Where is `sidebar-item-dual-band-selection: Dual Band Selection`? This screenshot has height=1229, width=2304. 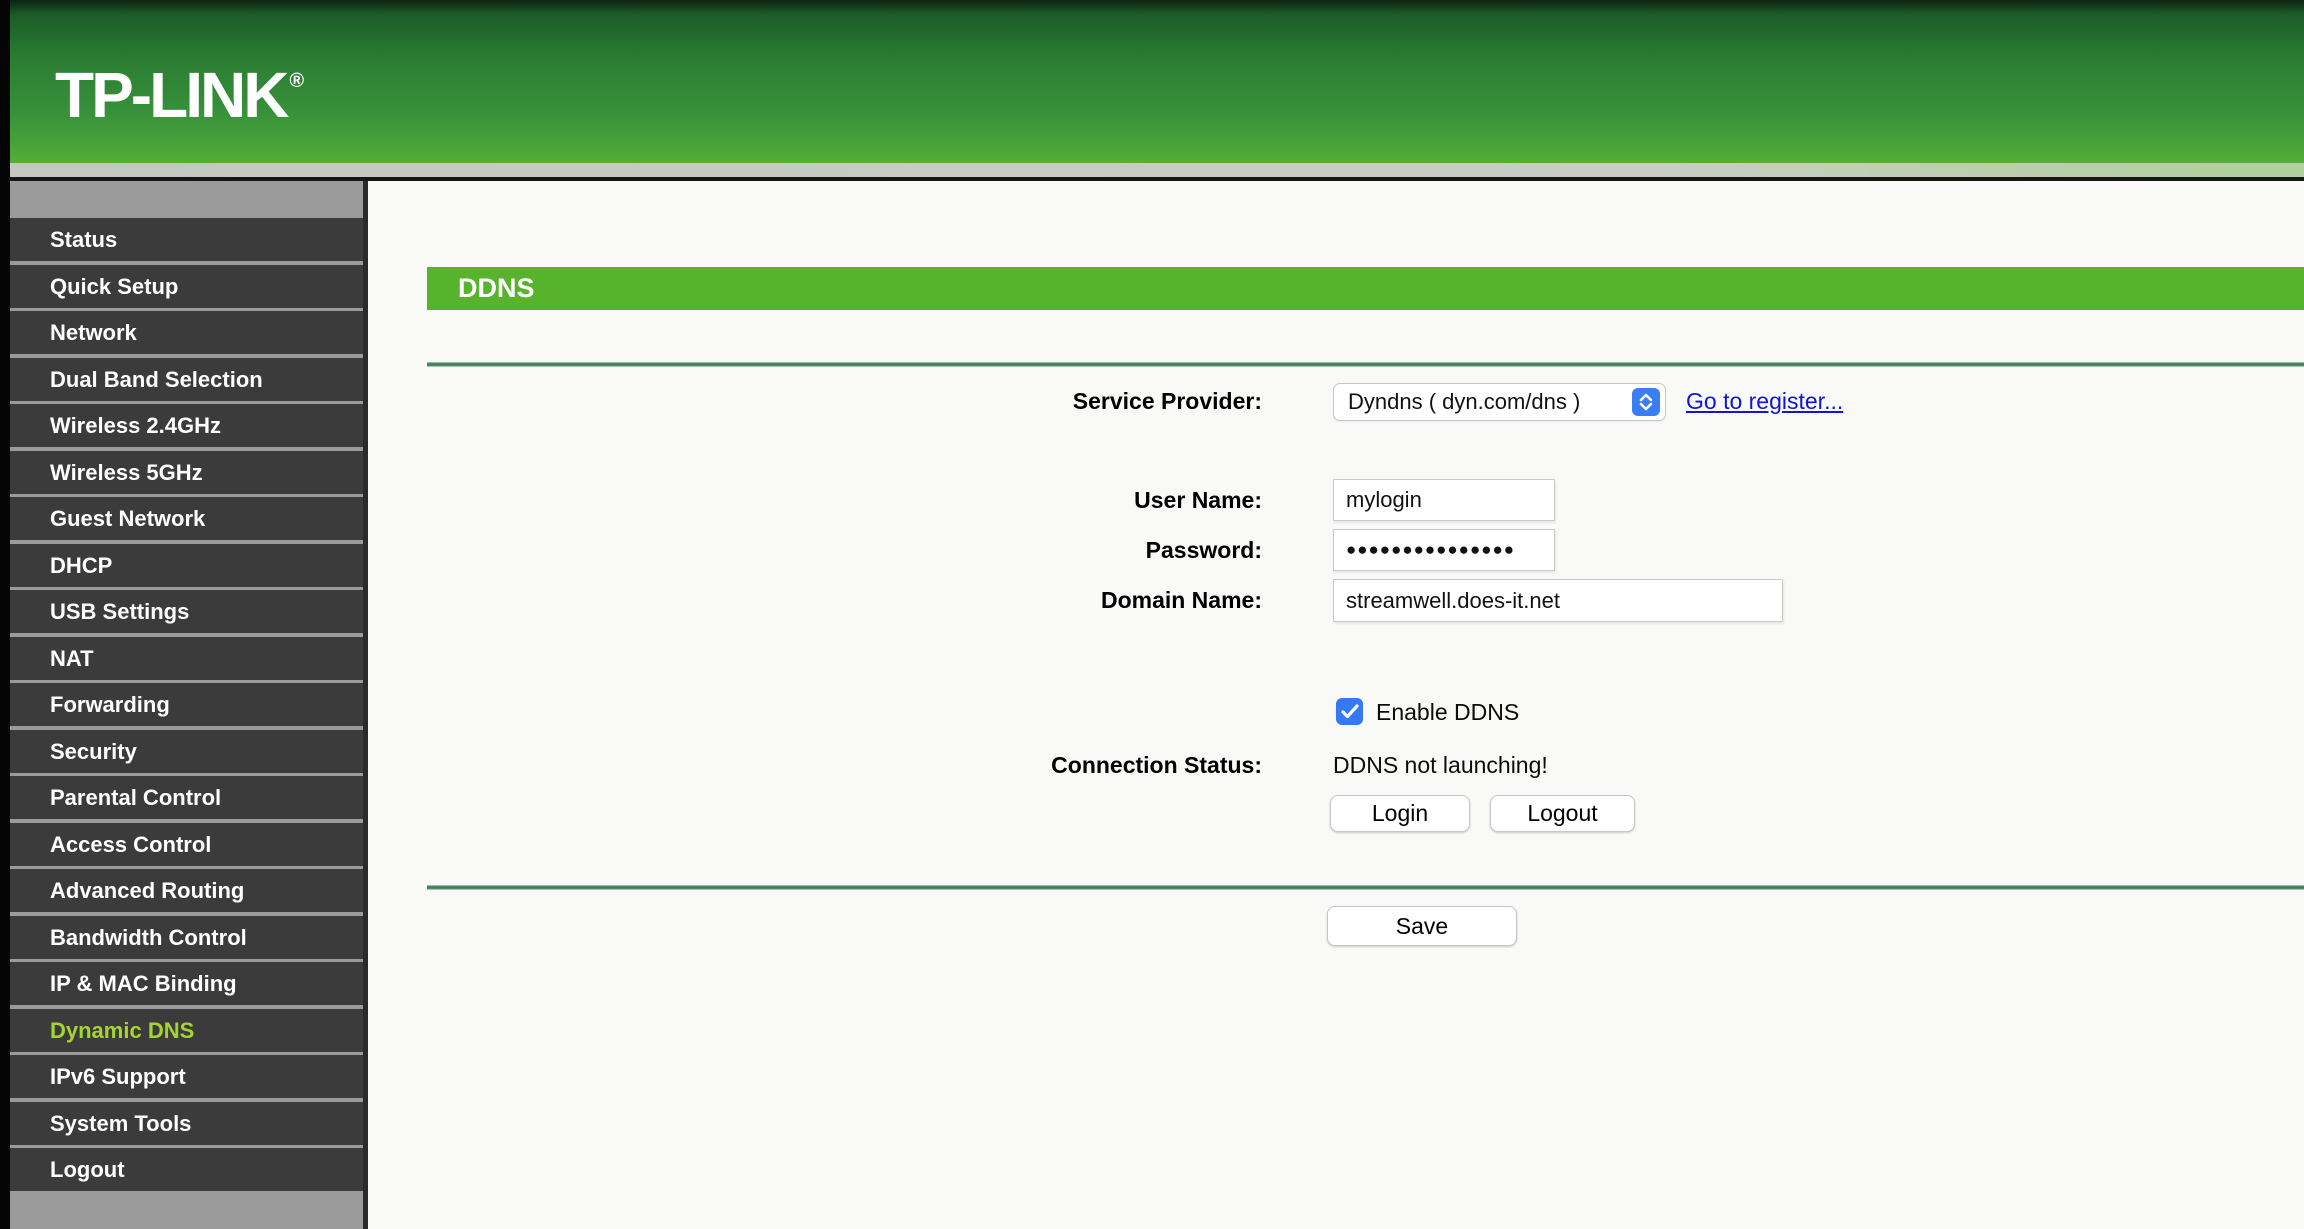 sidebar-item-dual-band-selection: Dual Band Selection is located at coordinates (186, 379).